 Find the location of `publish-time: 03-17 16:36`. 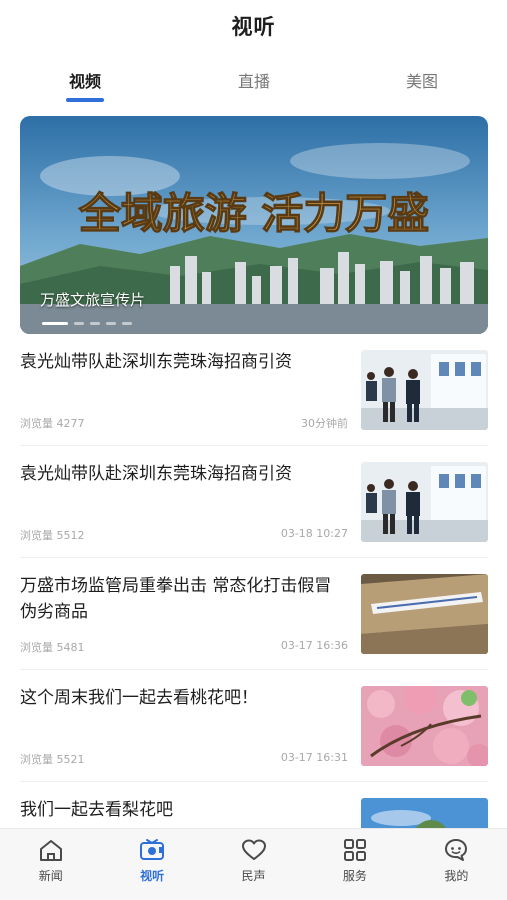

publish-time: 03-17 16:36 is located at coordinates (314, 645).